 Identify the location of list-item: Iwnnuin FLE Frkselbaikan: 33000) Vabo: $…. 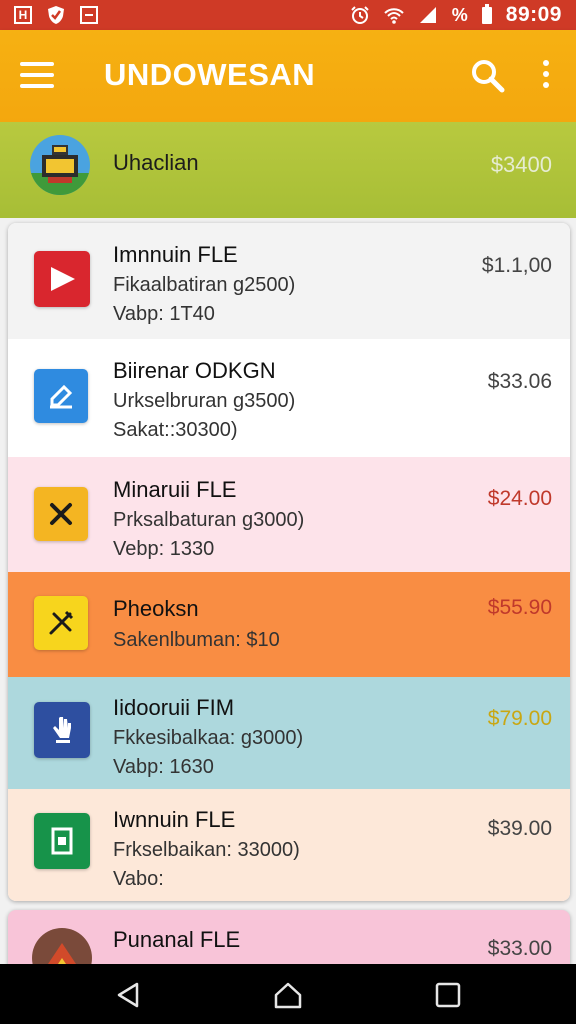
(289, 845).